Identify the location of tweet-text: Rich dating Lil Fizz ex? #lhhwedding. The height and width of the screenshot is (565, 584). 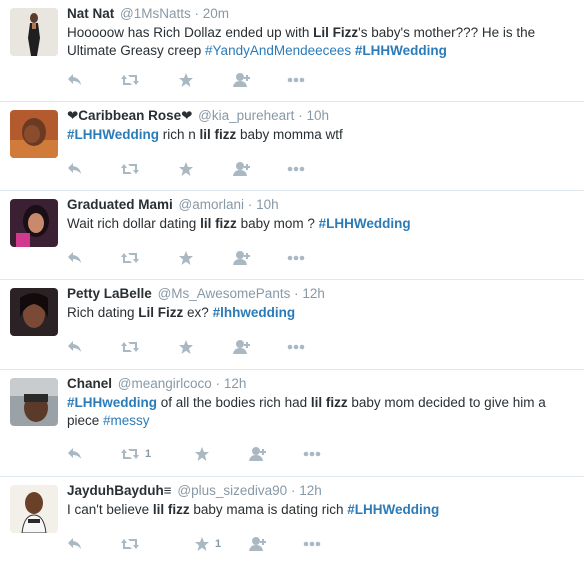
(320, 313).